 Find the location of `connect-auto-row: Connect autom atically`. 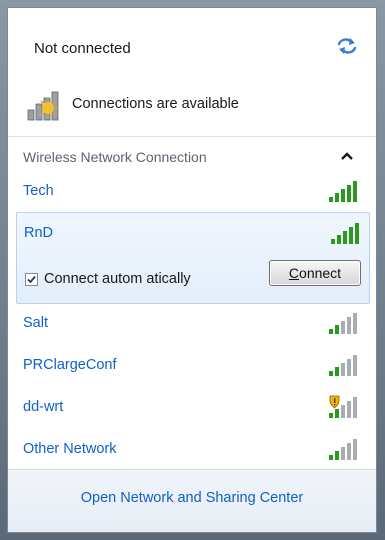

connect-auto-row: Connect autom atically is located at coordinates (108, 279).